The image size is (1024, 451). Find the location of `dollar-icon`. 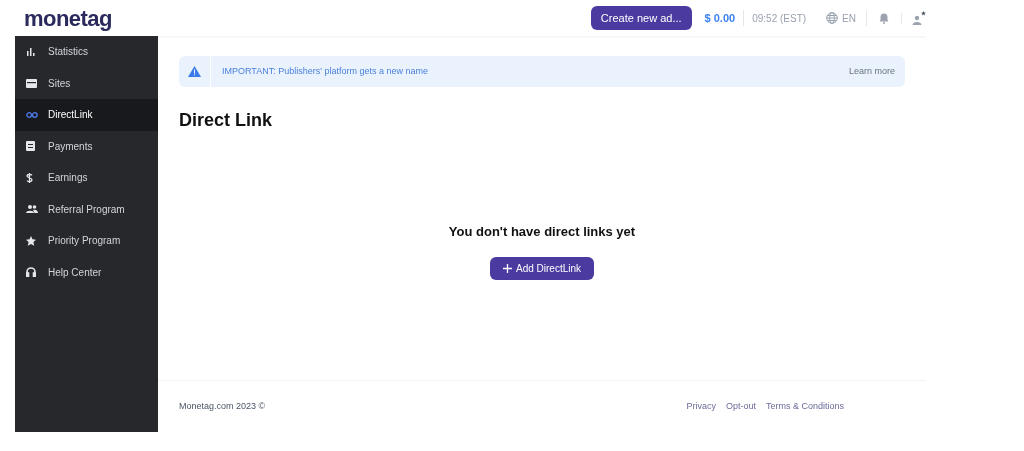

dollar-icon is located at coordinates (29, 177).